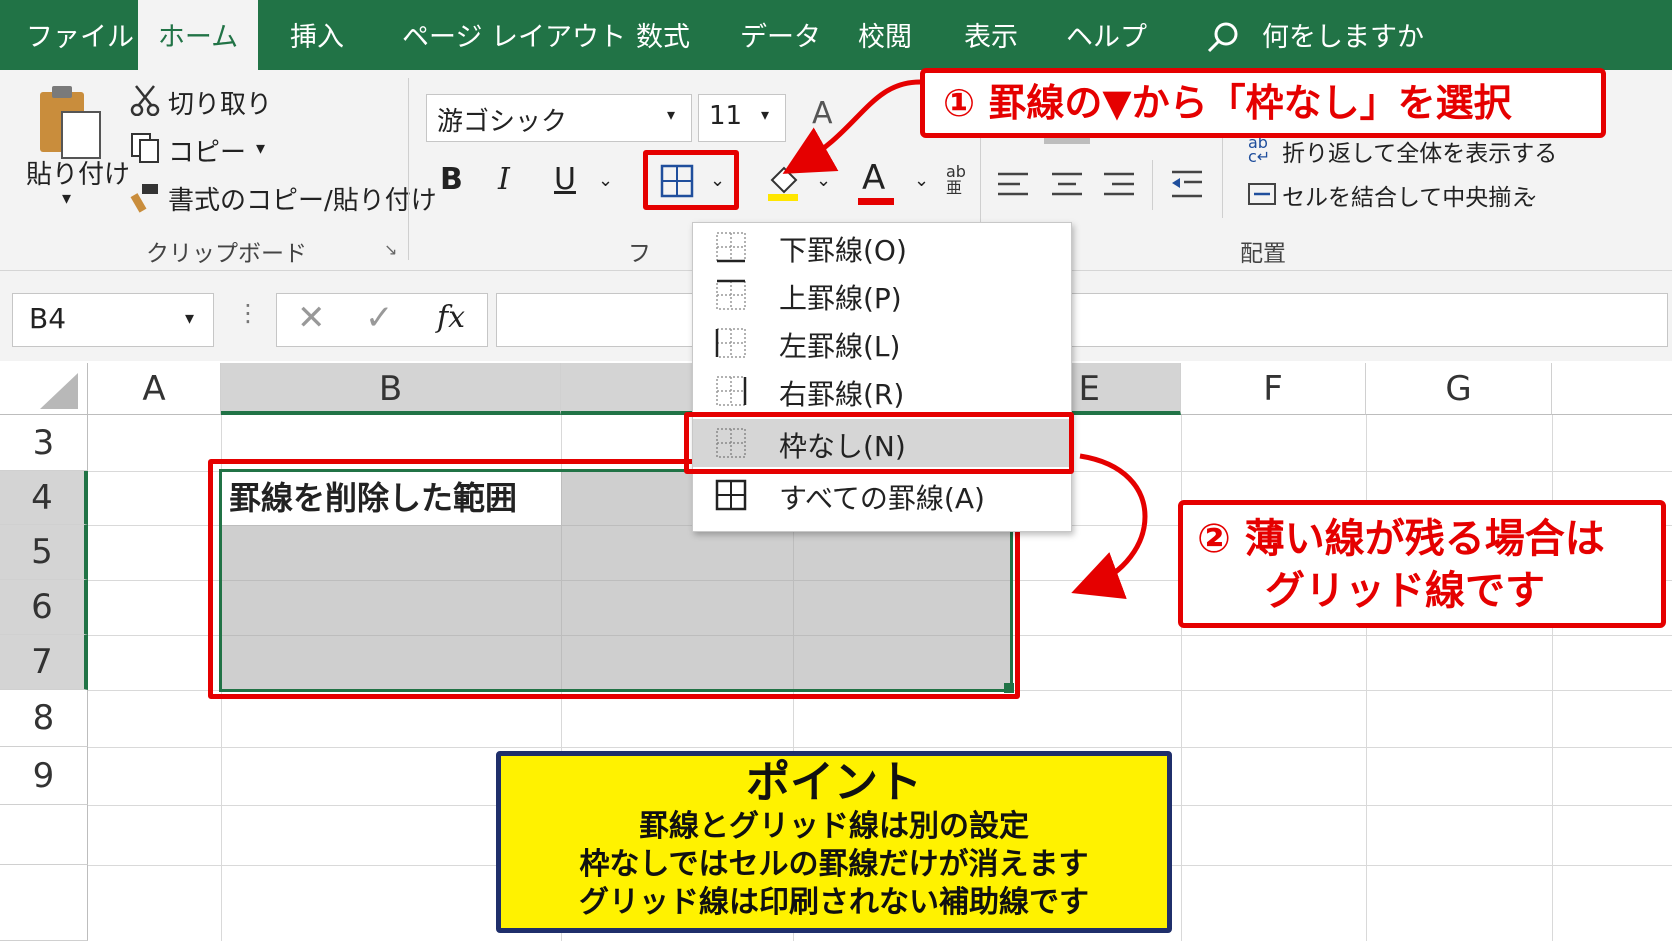  I want to click on row-header-9: 9, so click(44, 776).